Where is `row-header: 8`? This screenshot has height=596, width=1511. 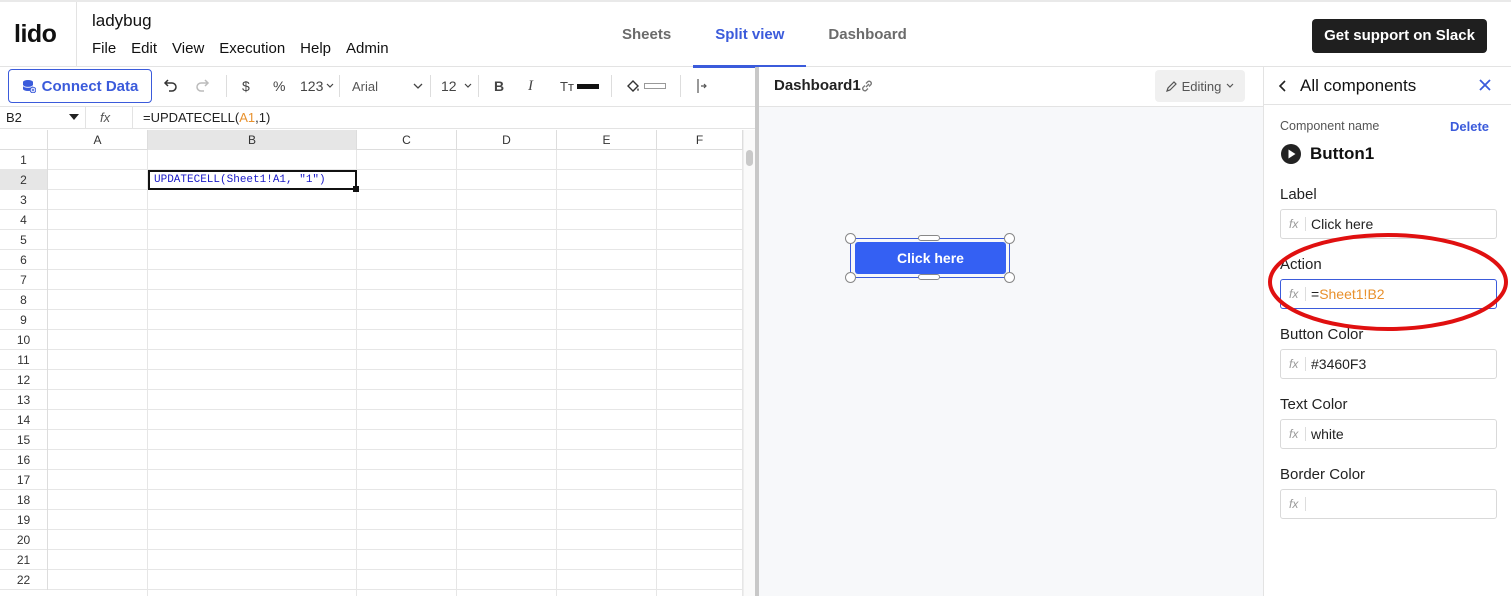 row-header: 8 is located at coordinates (24, 300).